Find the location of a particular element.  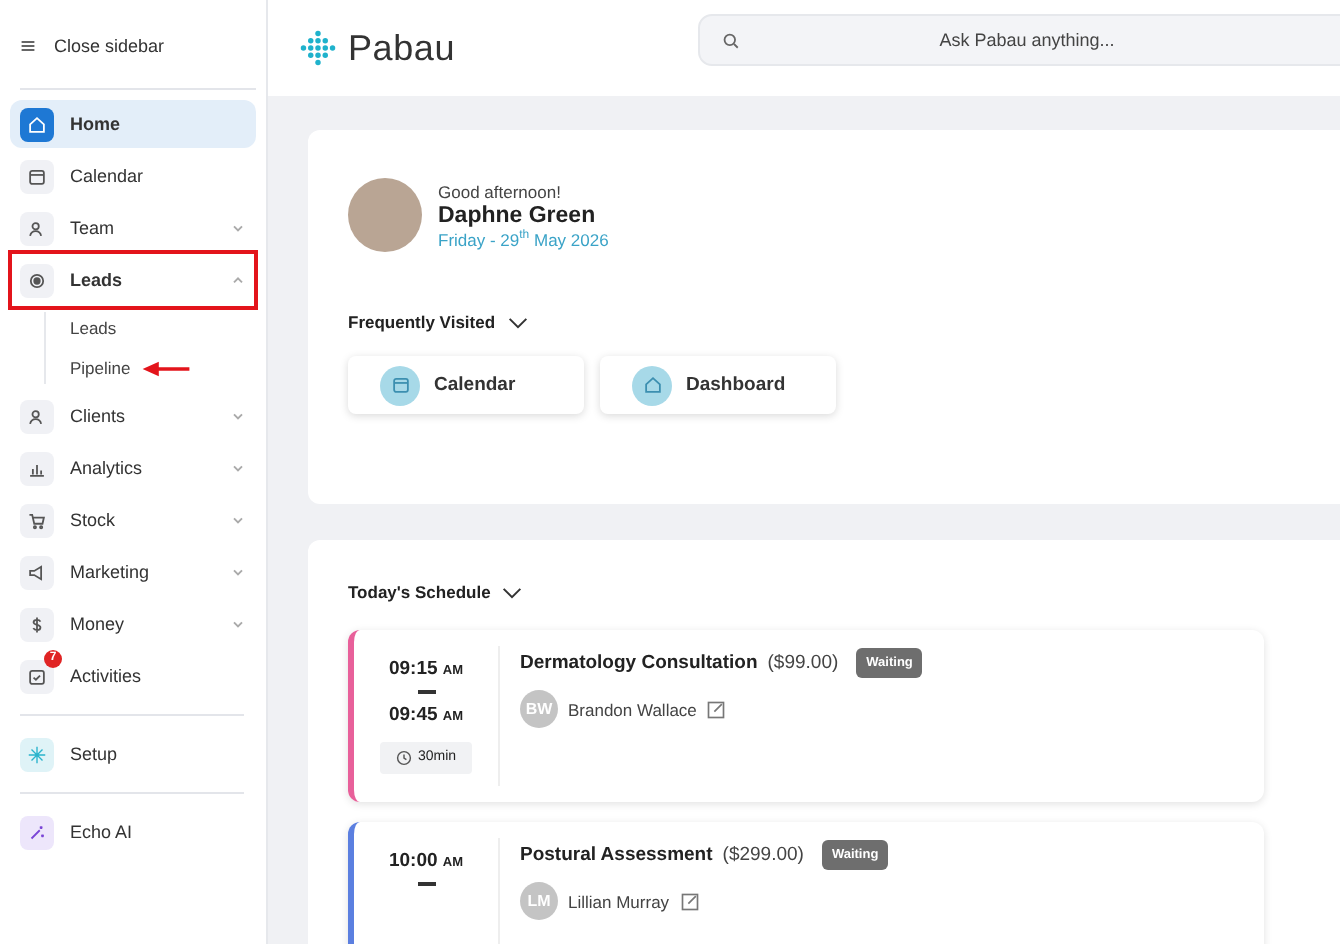

section-title: Today's Schedule is located at coordinates (419, 592).